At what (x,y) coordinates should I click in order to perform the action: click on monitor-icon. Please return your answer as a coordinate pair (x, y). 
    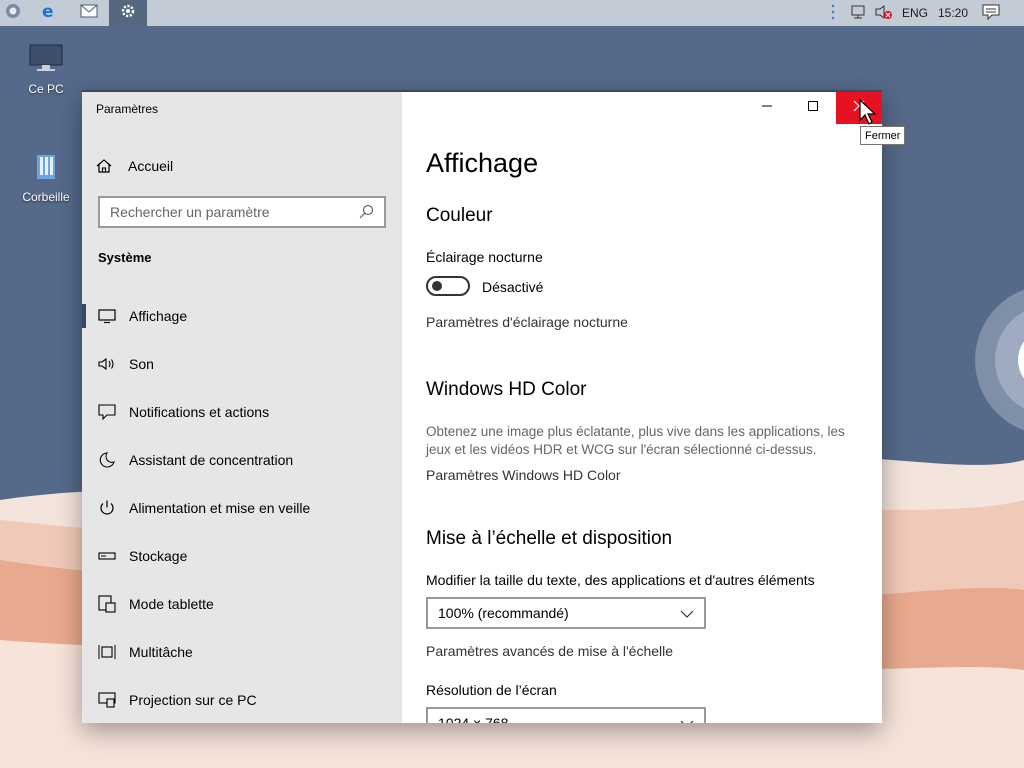
    Looking at the image, I should click on (107, 316).